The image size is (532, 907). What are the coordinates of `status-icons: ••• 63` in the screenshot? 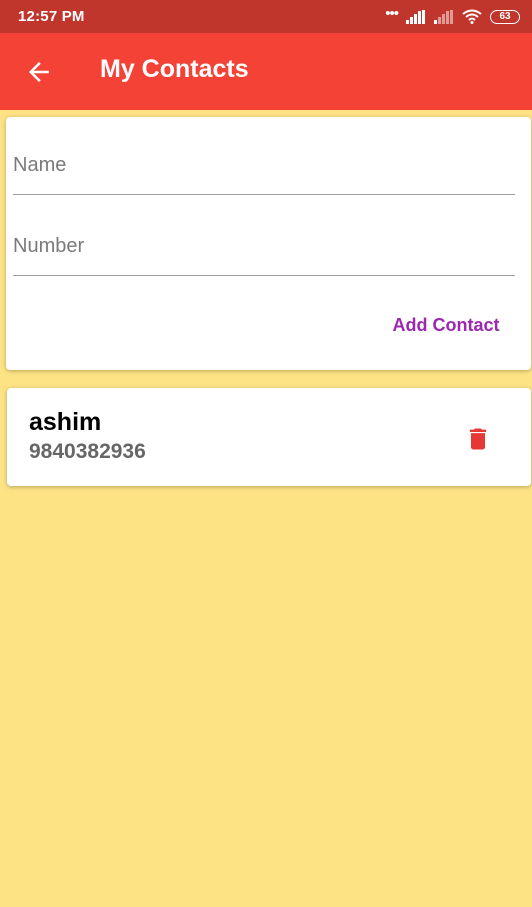 It's located at (452, 14).